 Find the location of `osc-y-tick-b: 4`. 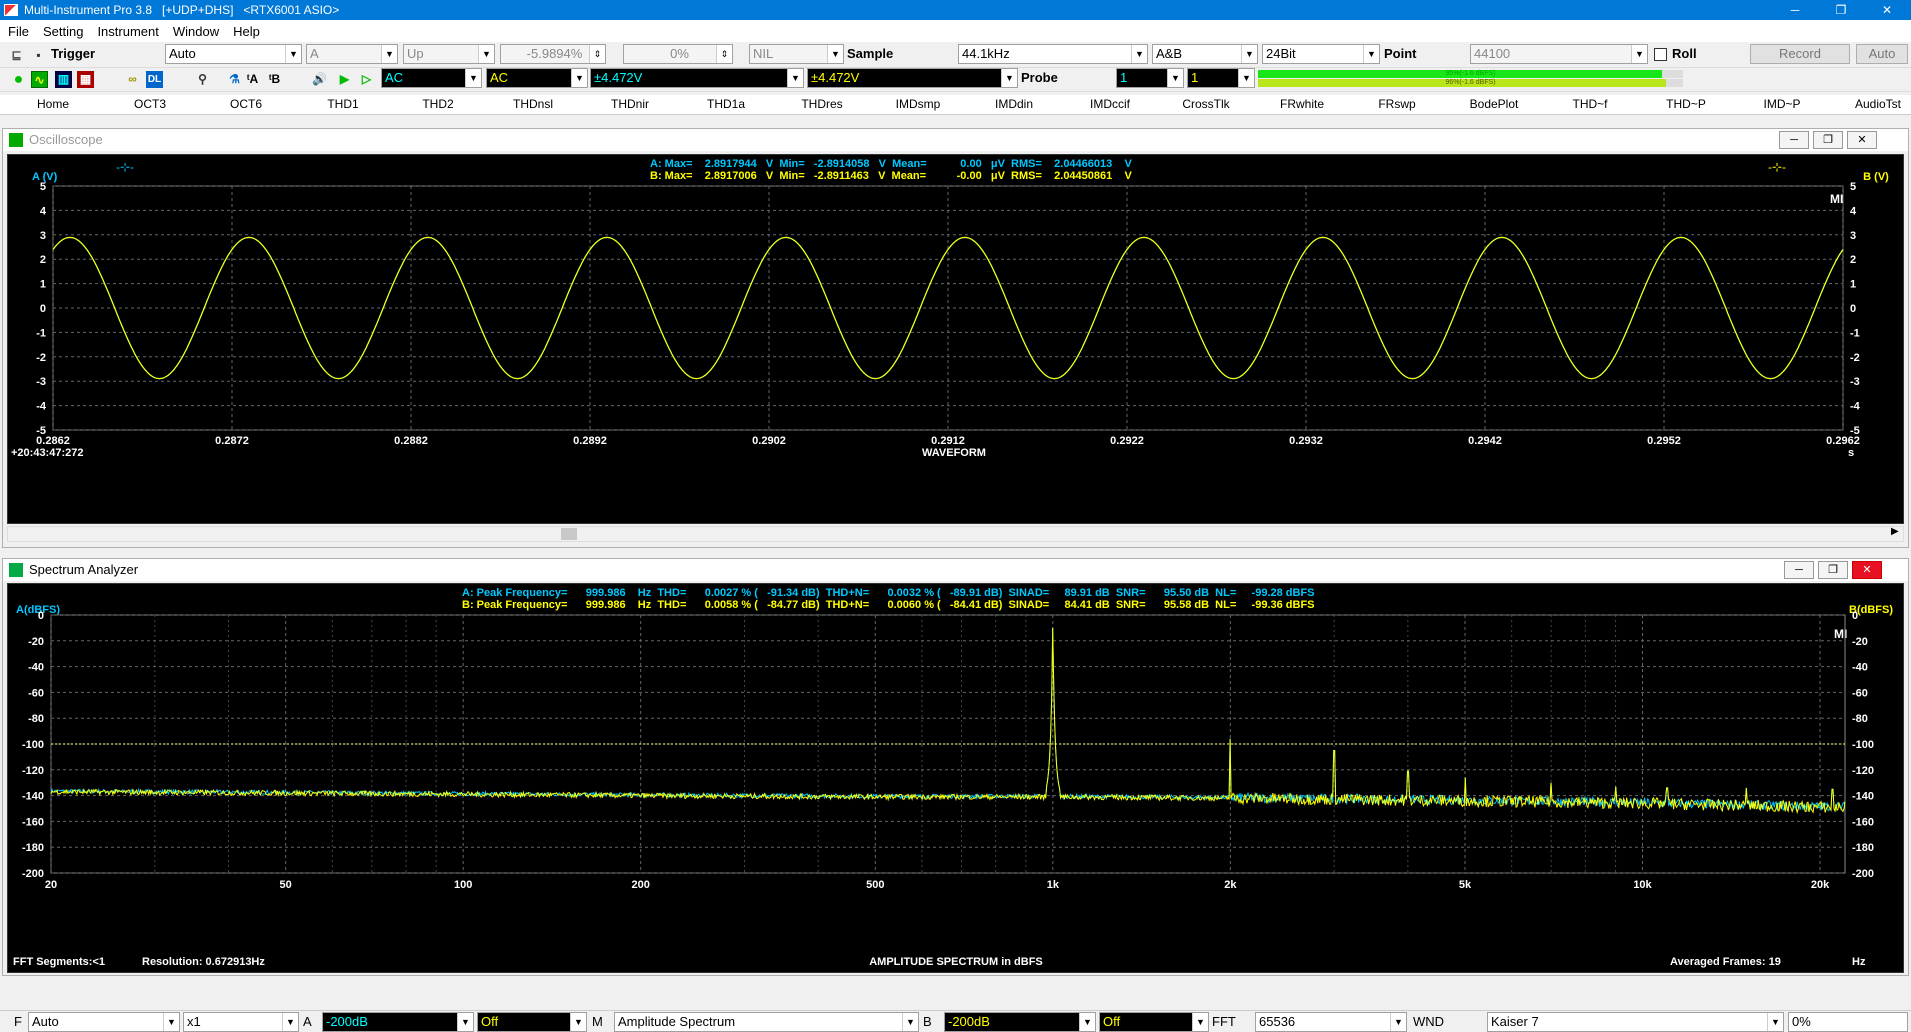

osc-y-tick-b: 4 is located at coordinates (1853, 211).